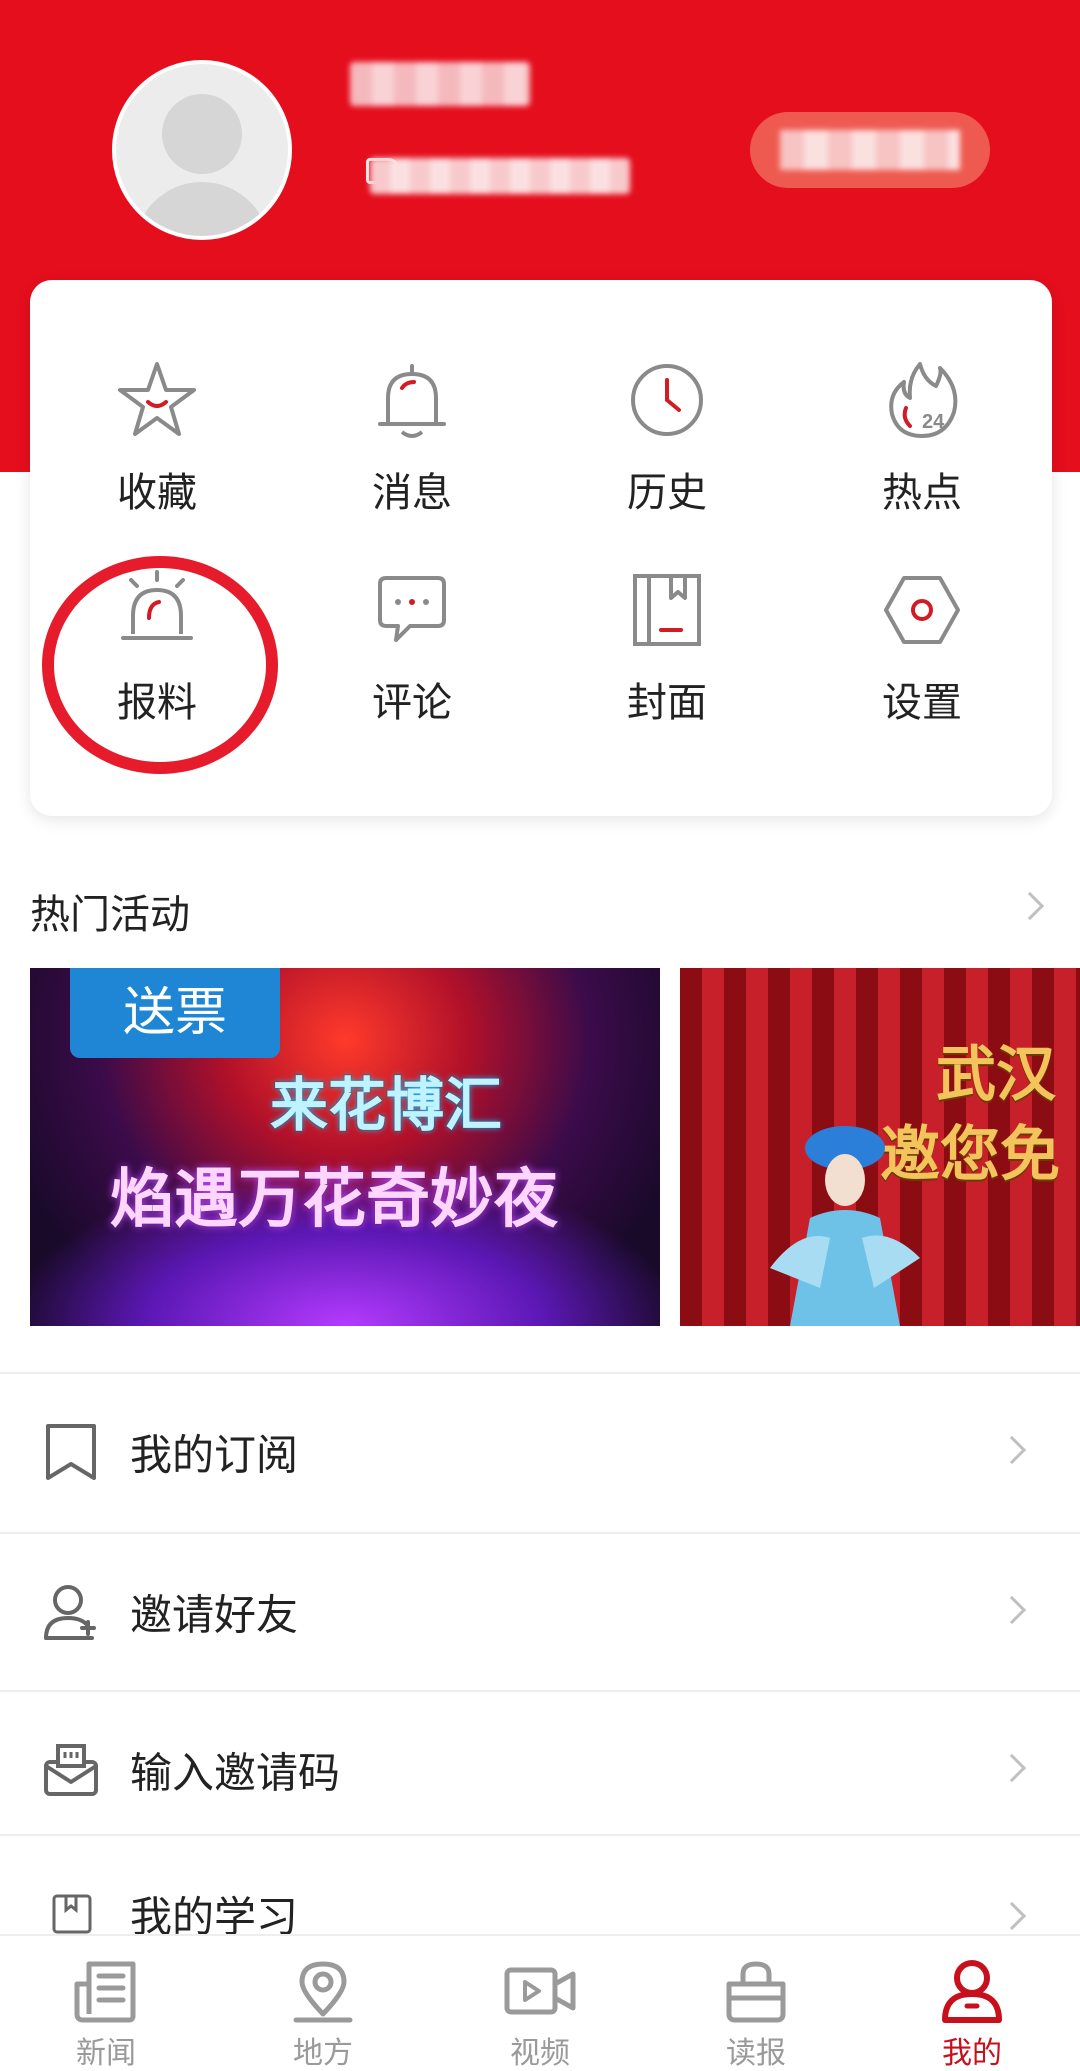  Describe the element at coordinates (922, 610) in the screenshot. I see `hexagon-gear-icon` at that location.